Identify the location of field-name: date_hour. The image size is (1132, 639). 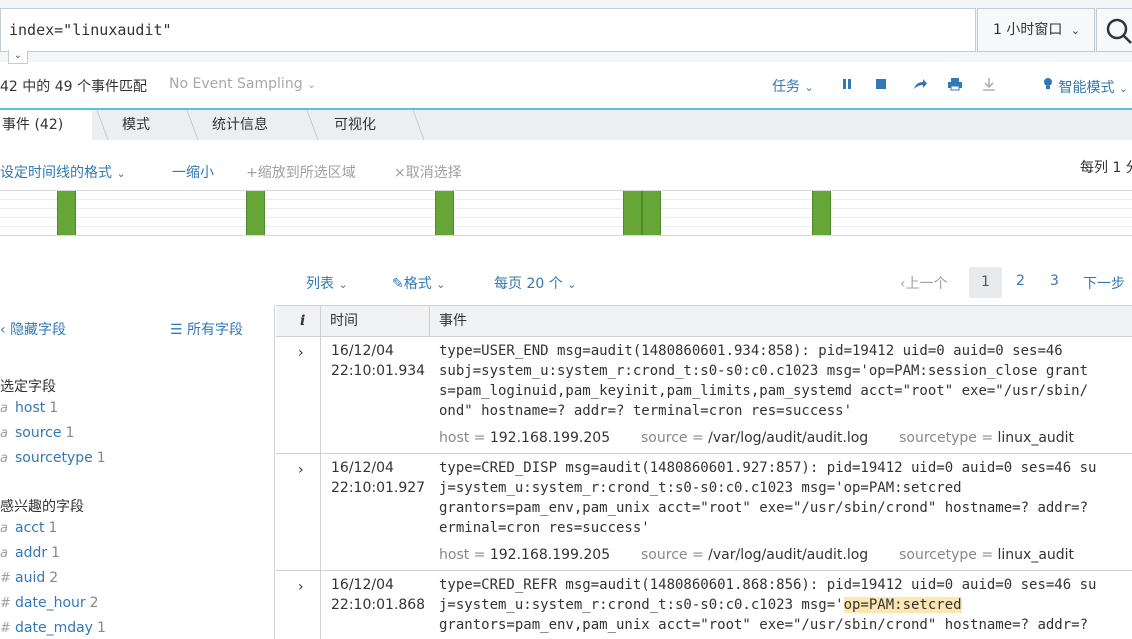
(50, 603).